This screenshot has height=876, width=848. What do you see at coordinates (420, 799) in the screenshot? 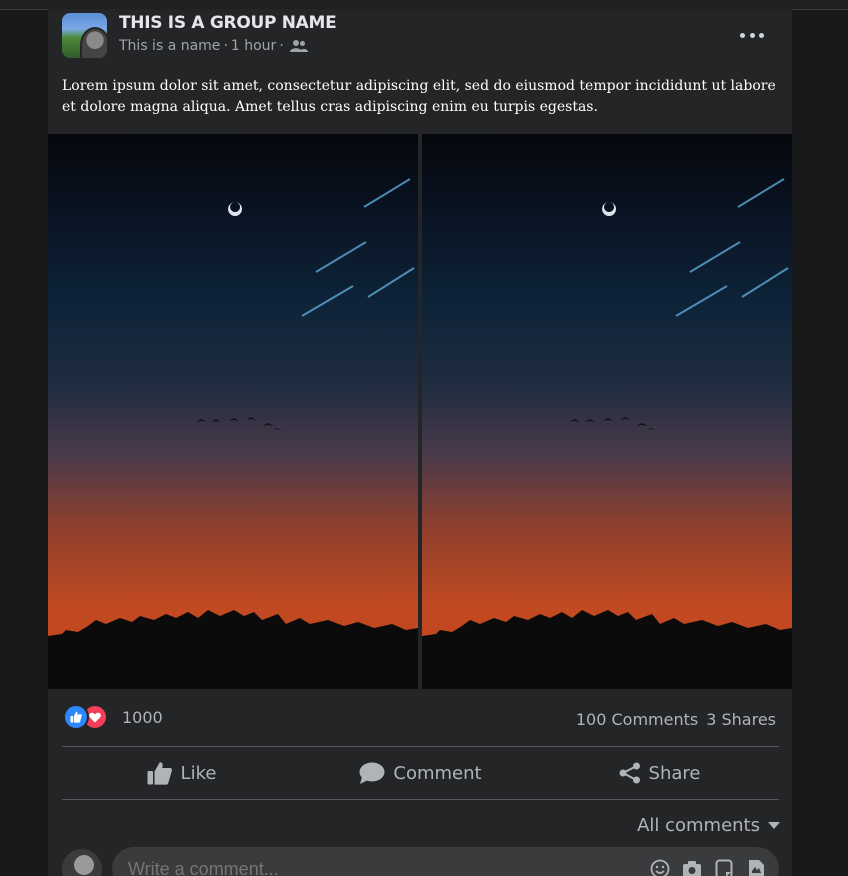
I see `divider` at bounding box center [420, 799].